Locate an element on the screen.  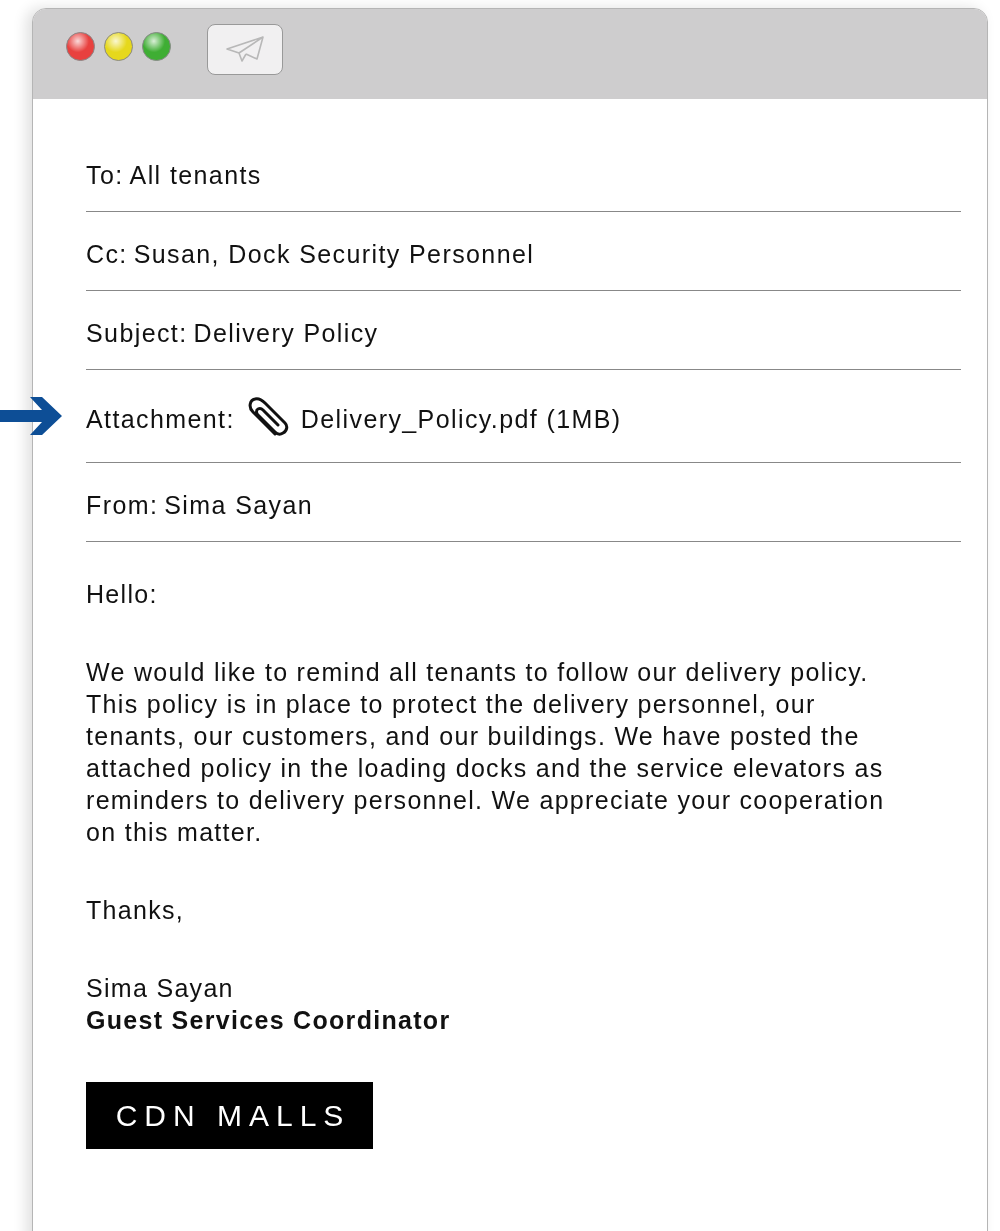
field-label: Attachment: is located at coordinates (160, 419).